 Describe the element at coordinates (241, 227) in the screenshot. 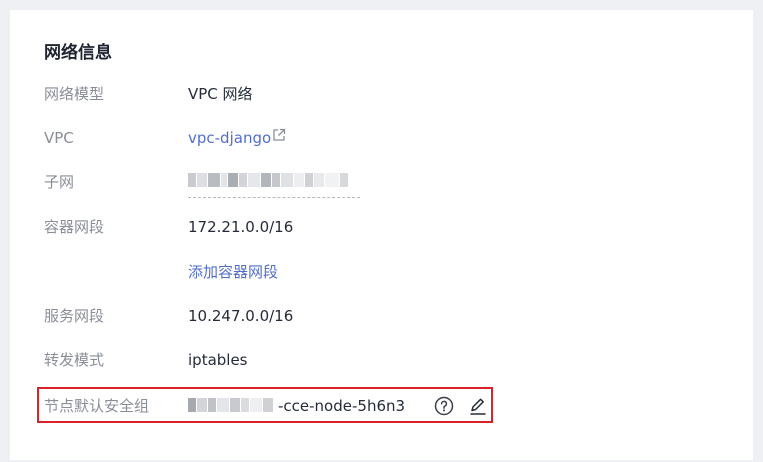

I see `container-cidr-value: 172.21.0.0/16` at that location.